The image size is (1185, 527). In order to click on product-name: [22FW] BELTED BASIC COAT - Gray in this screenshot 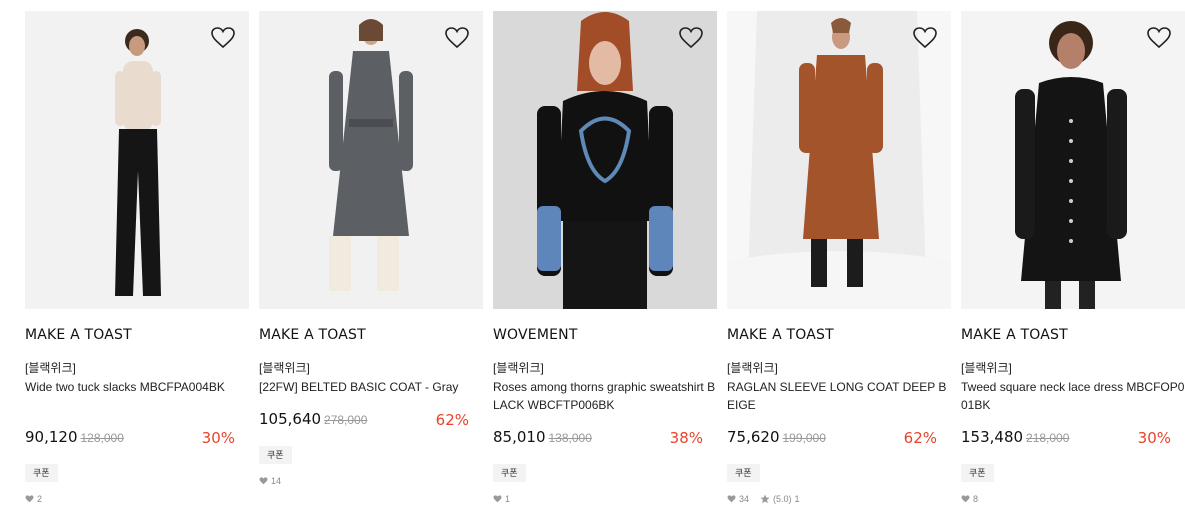, I will do `click(371, 387)`.